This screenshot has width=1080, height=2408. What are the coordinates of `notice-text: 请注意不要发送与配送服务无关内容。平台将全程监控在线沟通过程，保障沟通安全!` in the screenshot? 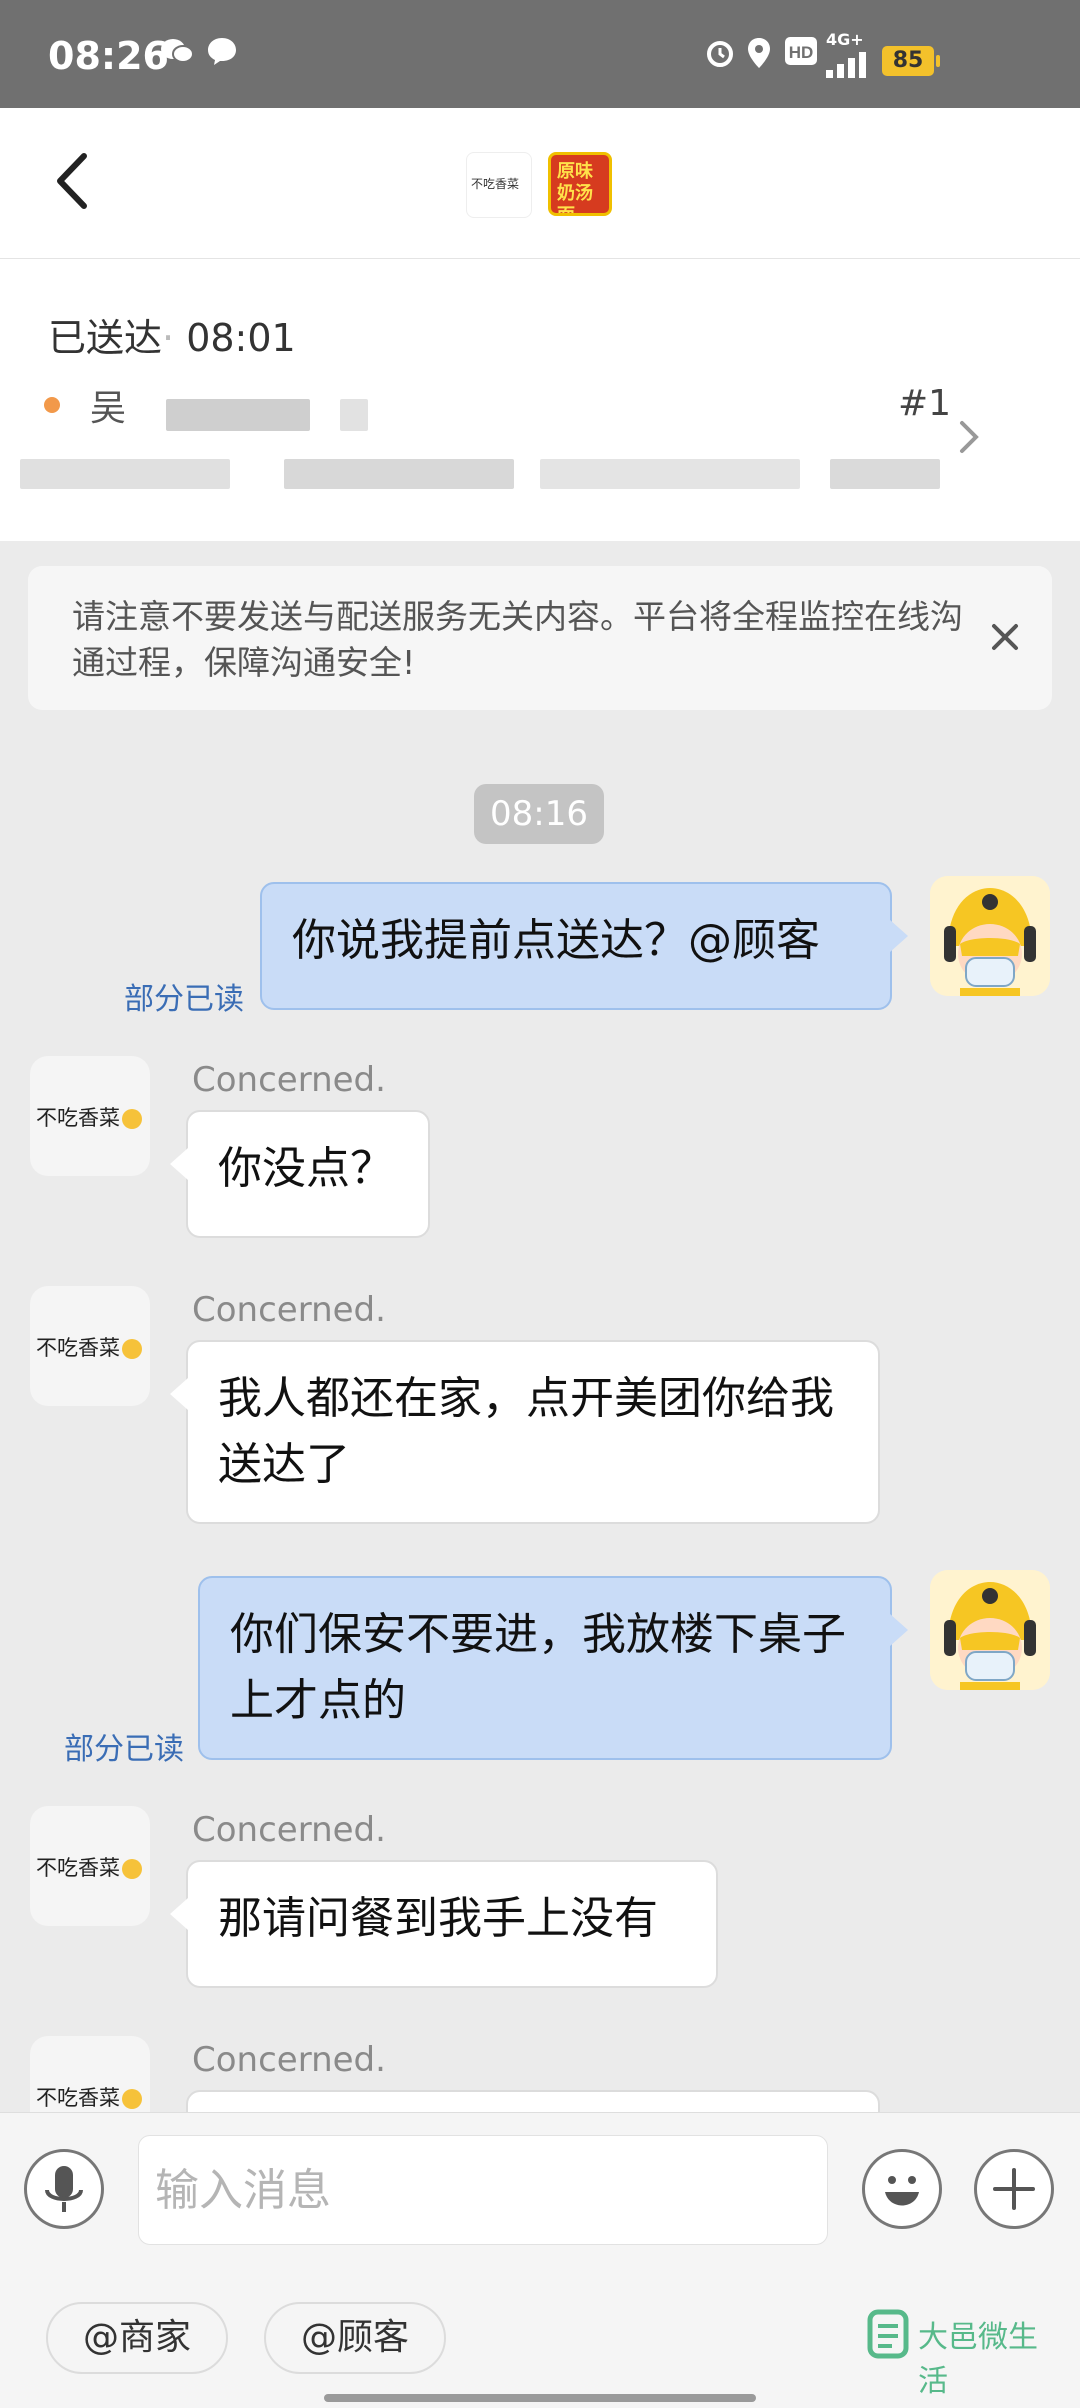 It's located at (517, 639).